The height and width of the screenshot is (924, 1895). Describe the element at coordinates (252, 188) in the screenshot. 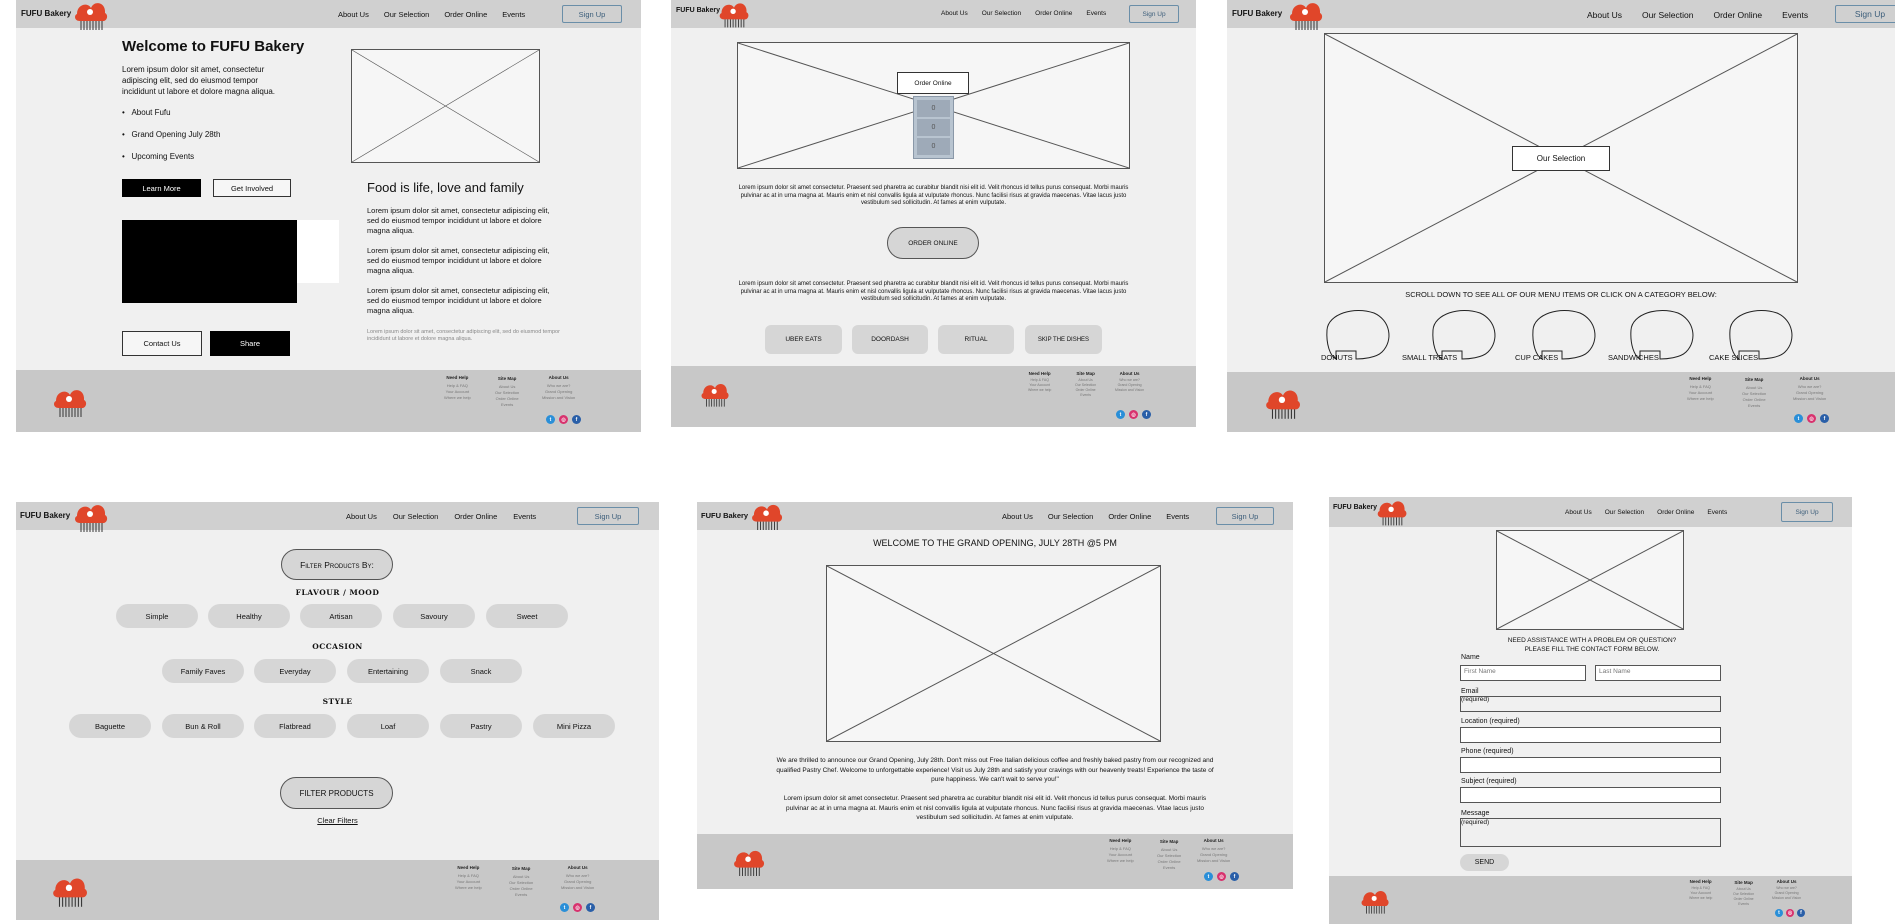

I see `get-involved-button: Get Involved` at that location.